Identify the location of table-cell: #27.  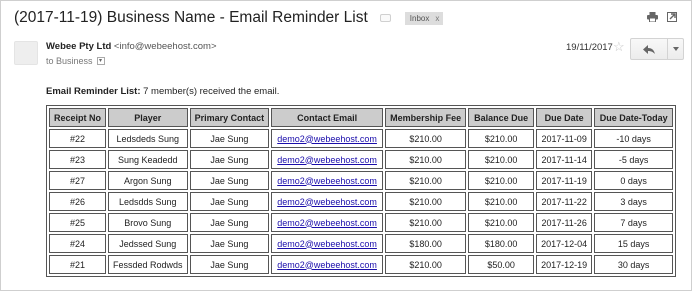
(78, 180).